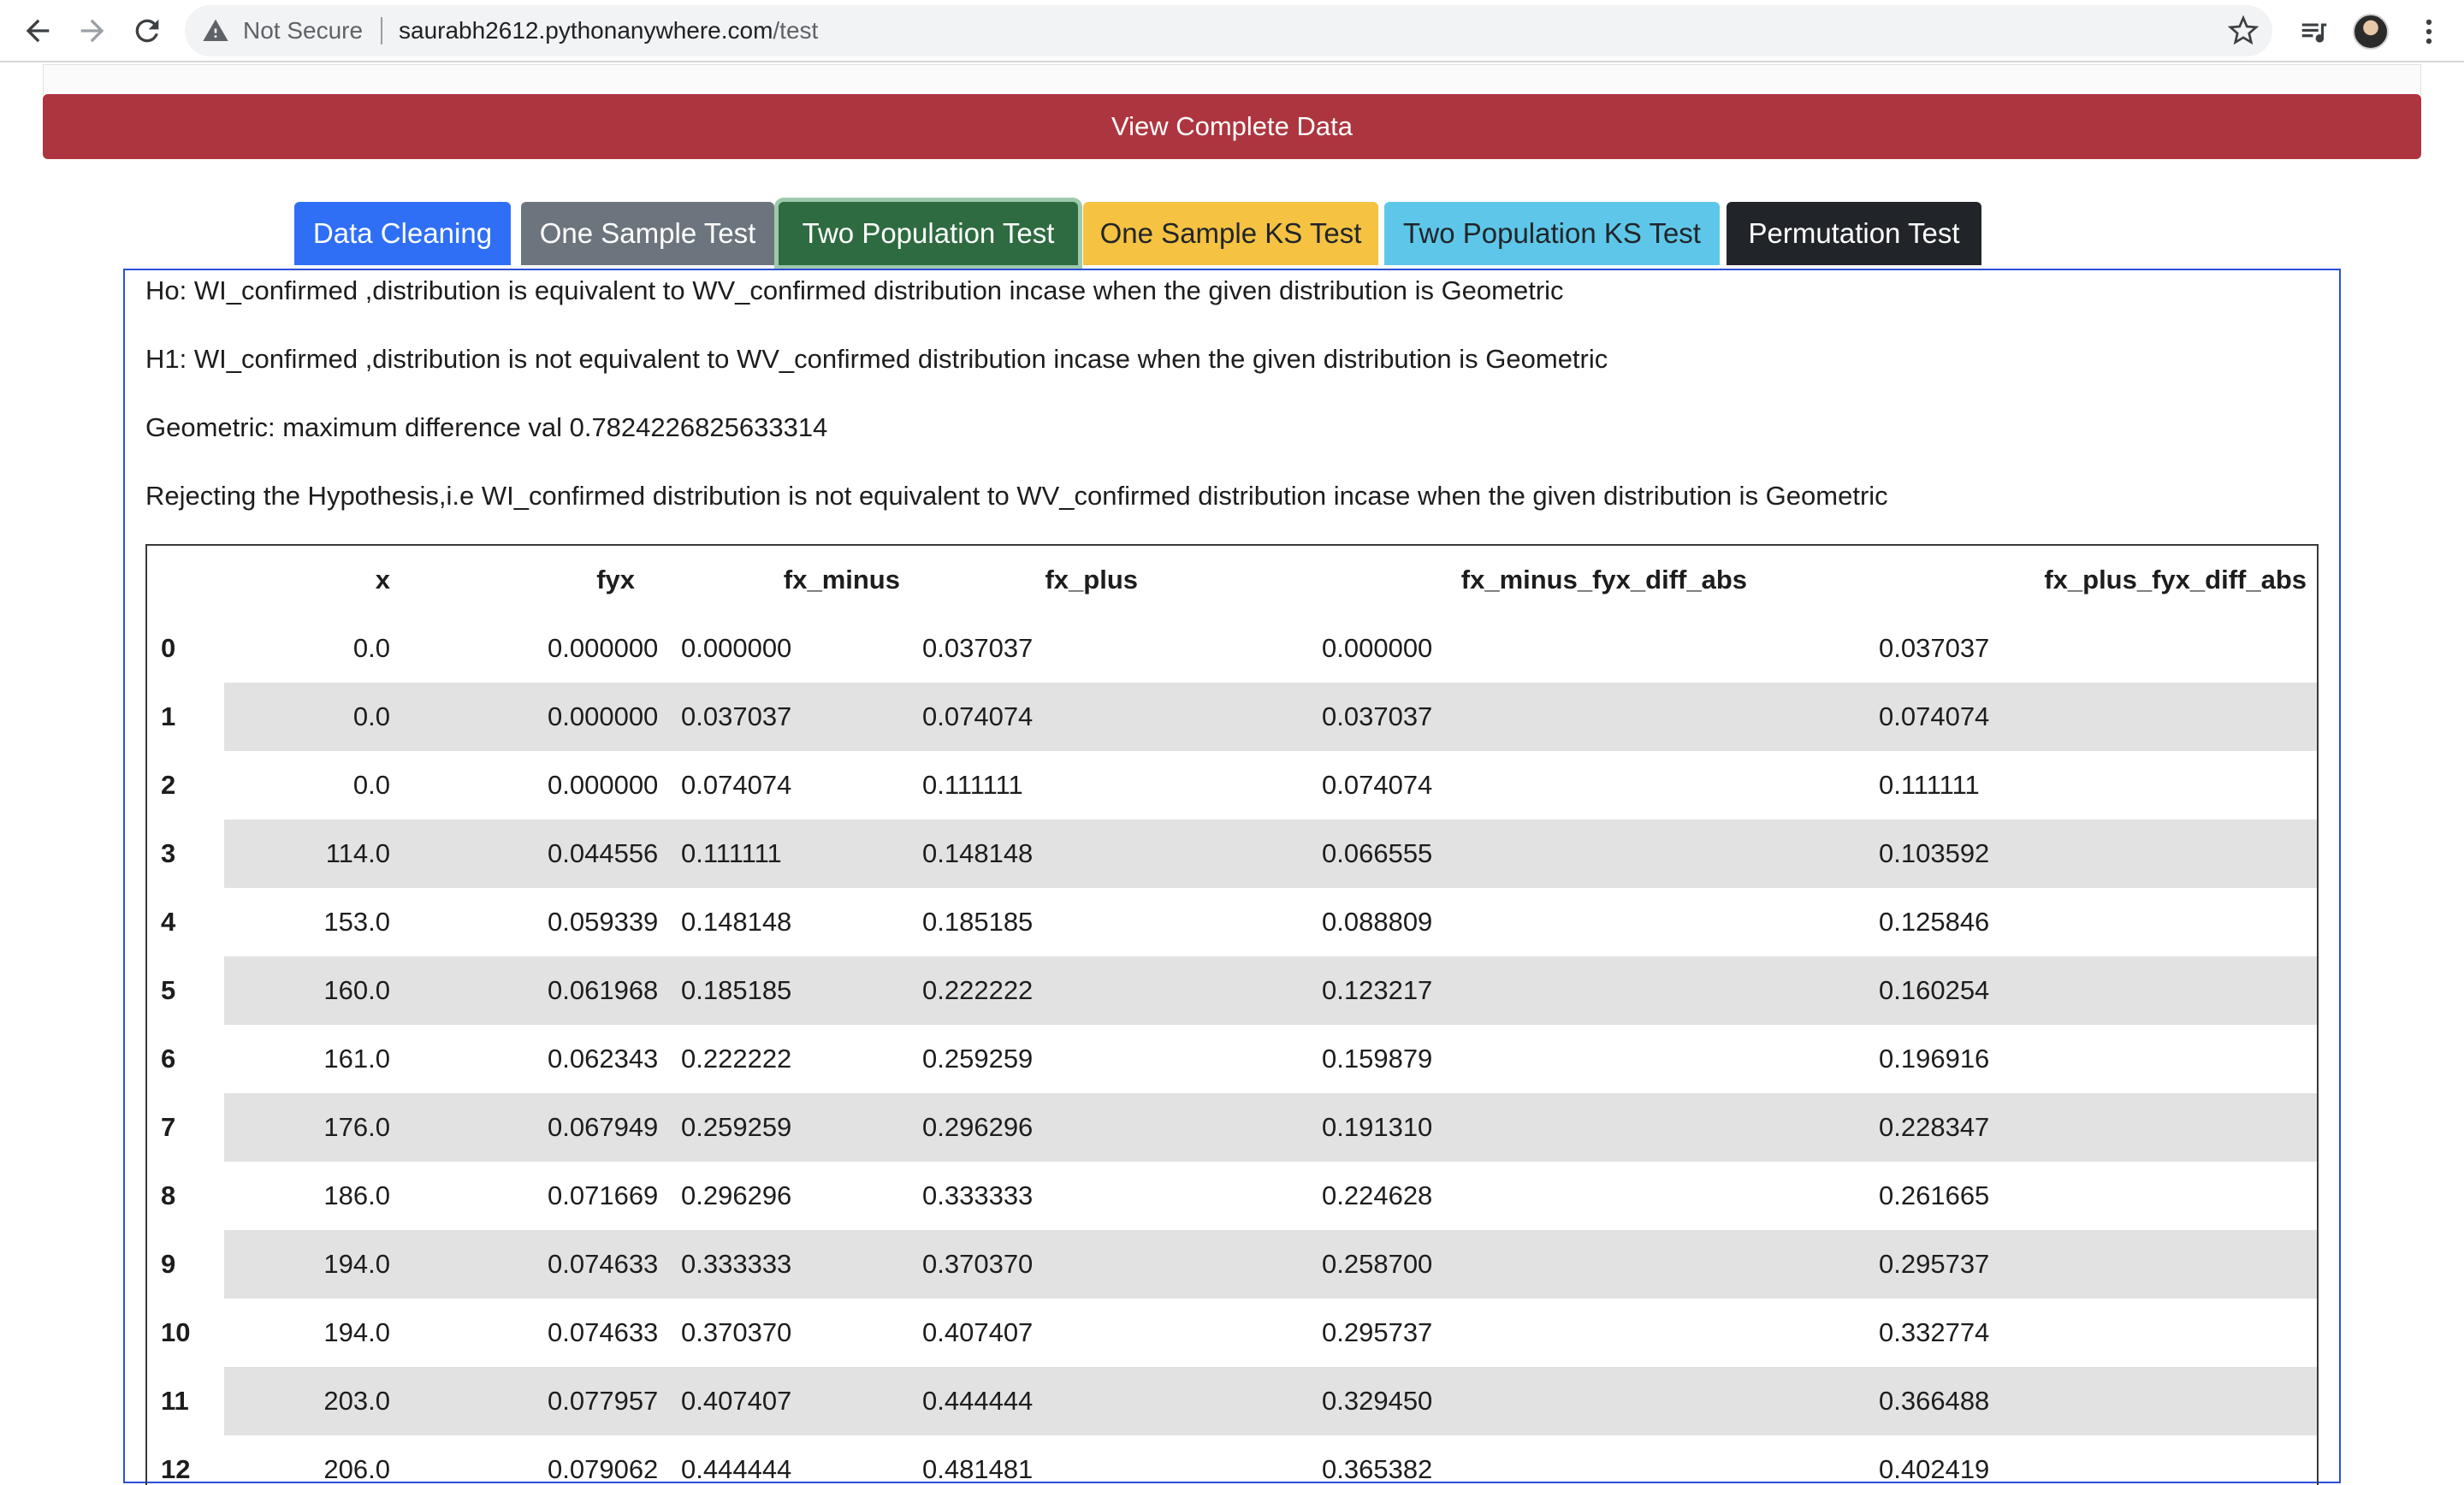  I want to click on cell-fx-plus-fyx-diff-abs: 0.402419, so click(1934, 1469).